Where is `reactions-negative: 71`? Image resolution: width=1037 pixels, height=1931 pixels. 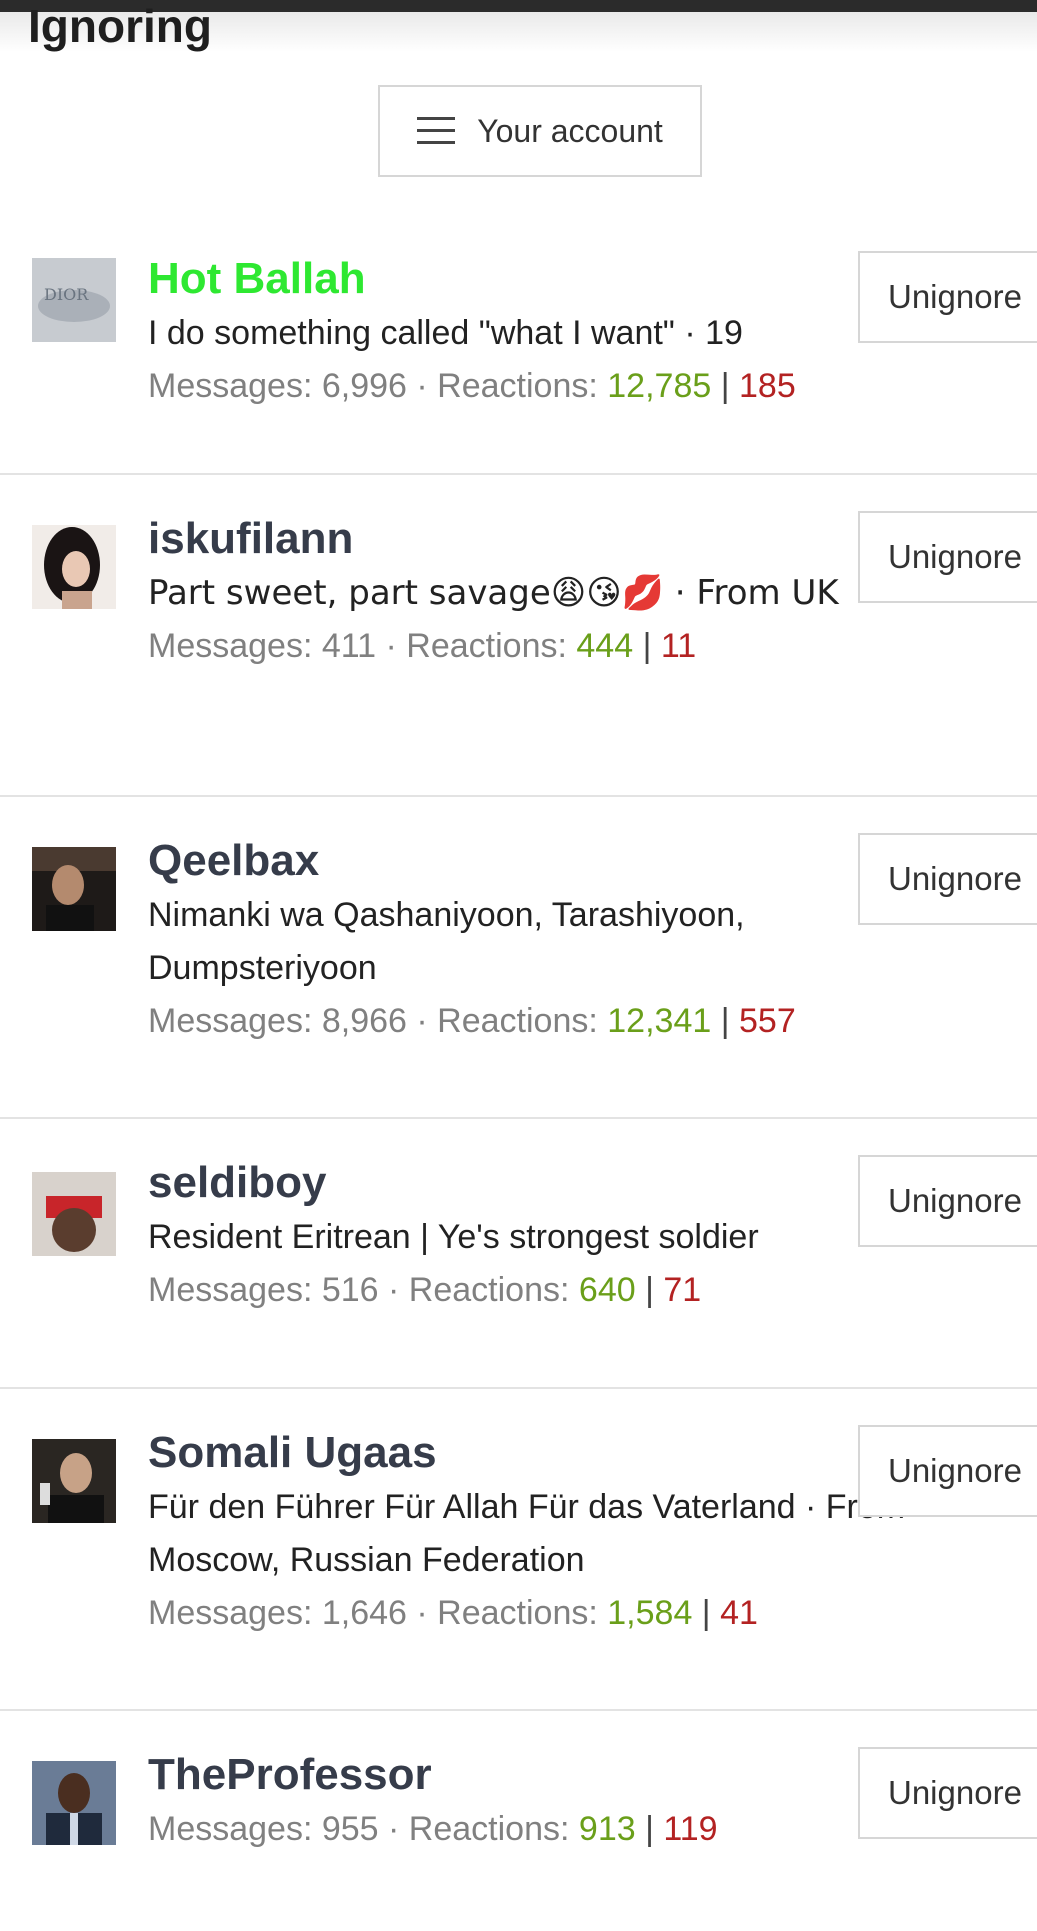 reactions-negative: 71 is located at coordinates (682, 1290).